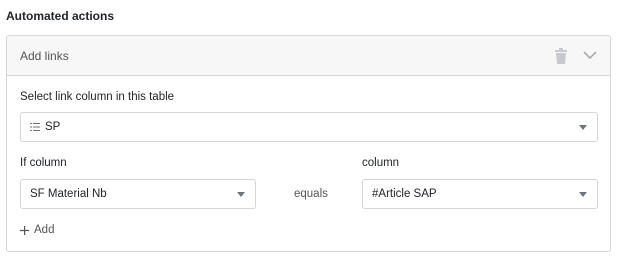 The width and height of the screenshot is (621, 269). I want to click on list-icon, so click(35, 127).